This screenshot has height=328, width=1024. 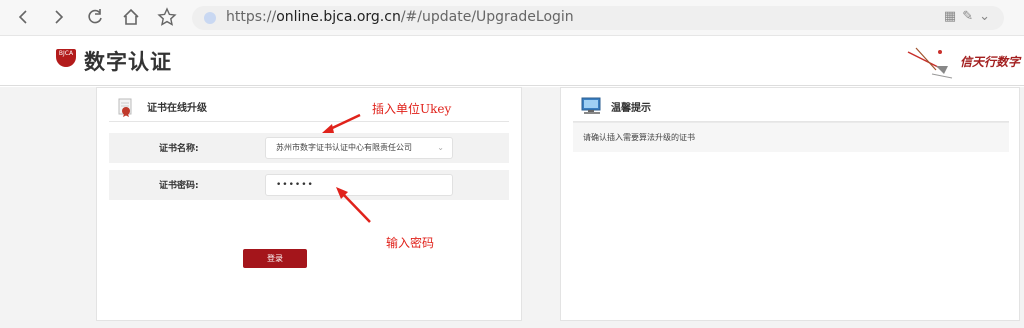 What do you see at coordinates (131, 18) in the screenshot?
I see `home-icon` at bounding box center [131, 18].